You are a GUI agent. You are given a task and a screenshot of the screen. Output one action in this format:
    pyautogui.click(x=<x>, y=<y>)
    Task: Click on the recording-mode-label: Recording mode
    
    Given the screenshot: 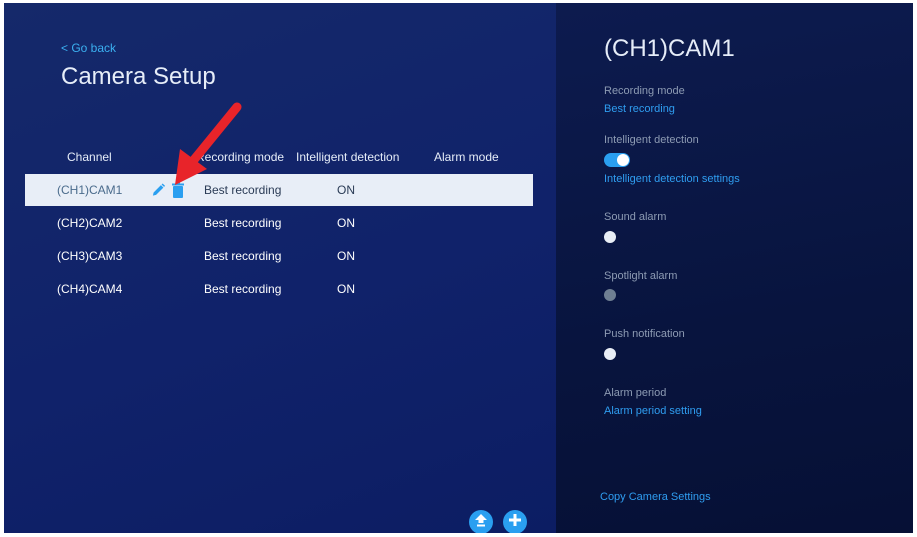 What is the action you would take?
    pyautogui.click(x=644, y=91)
    